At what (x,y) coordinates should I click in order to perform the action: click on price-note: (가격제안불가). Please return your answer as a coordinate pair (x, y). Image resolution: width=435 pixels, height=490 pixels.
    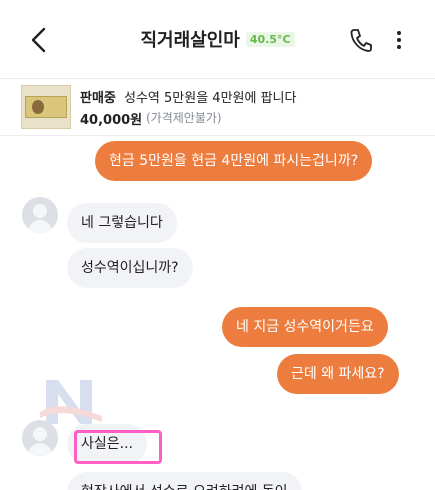
    Looking at the image, I should click on (184, 118).